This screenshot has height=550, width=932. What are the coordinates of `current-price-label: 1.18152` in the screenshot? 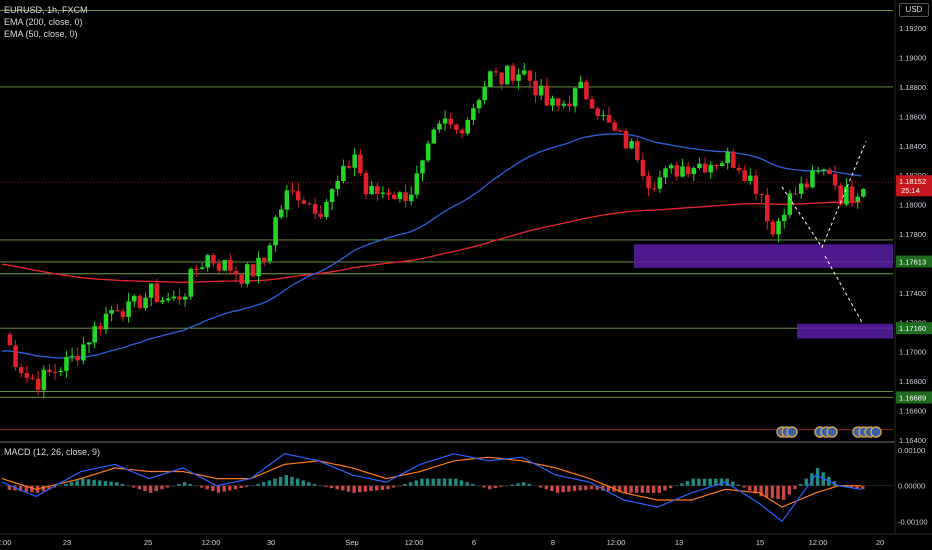 It's located at (912, 181).